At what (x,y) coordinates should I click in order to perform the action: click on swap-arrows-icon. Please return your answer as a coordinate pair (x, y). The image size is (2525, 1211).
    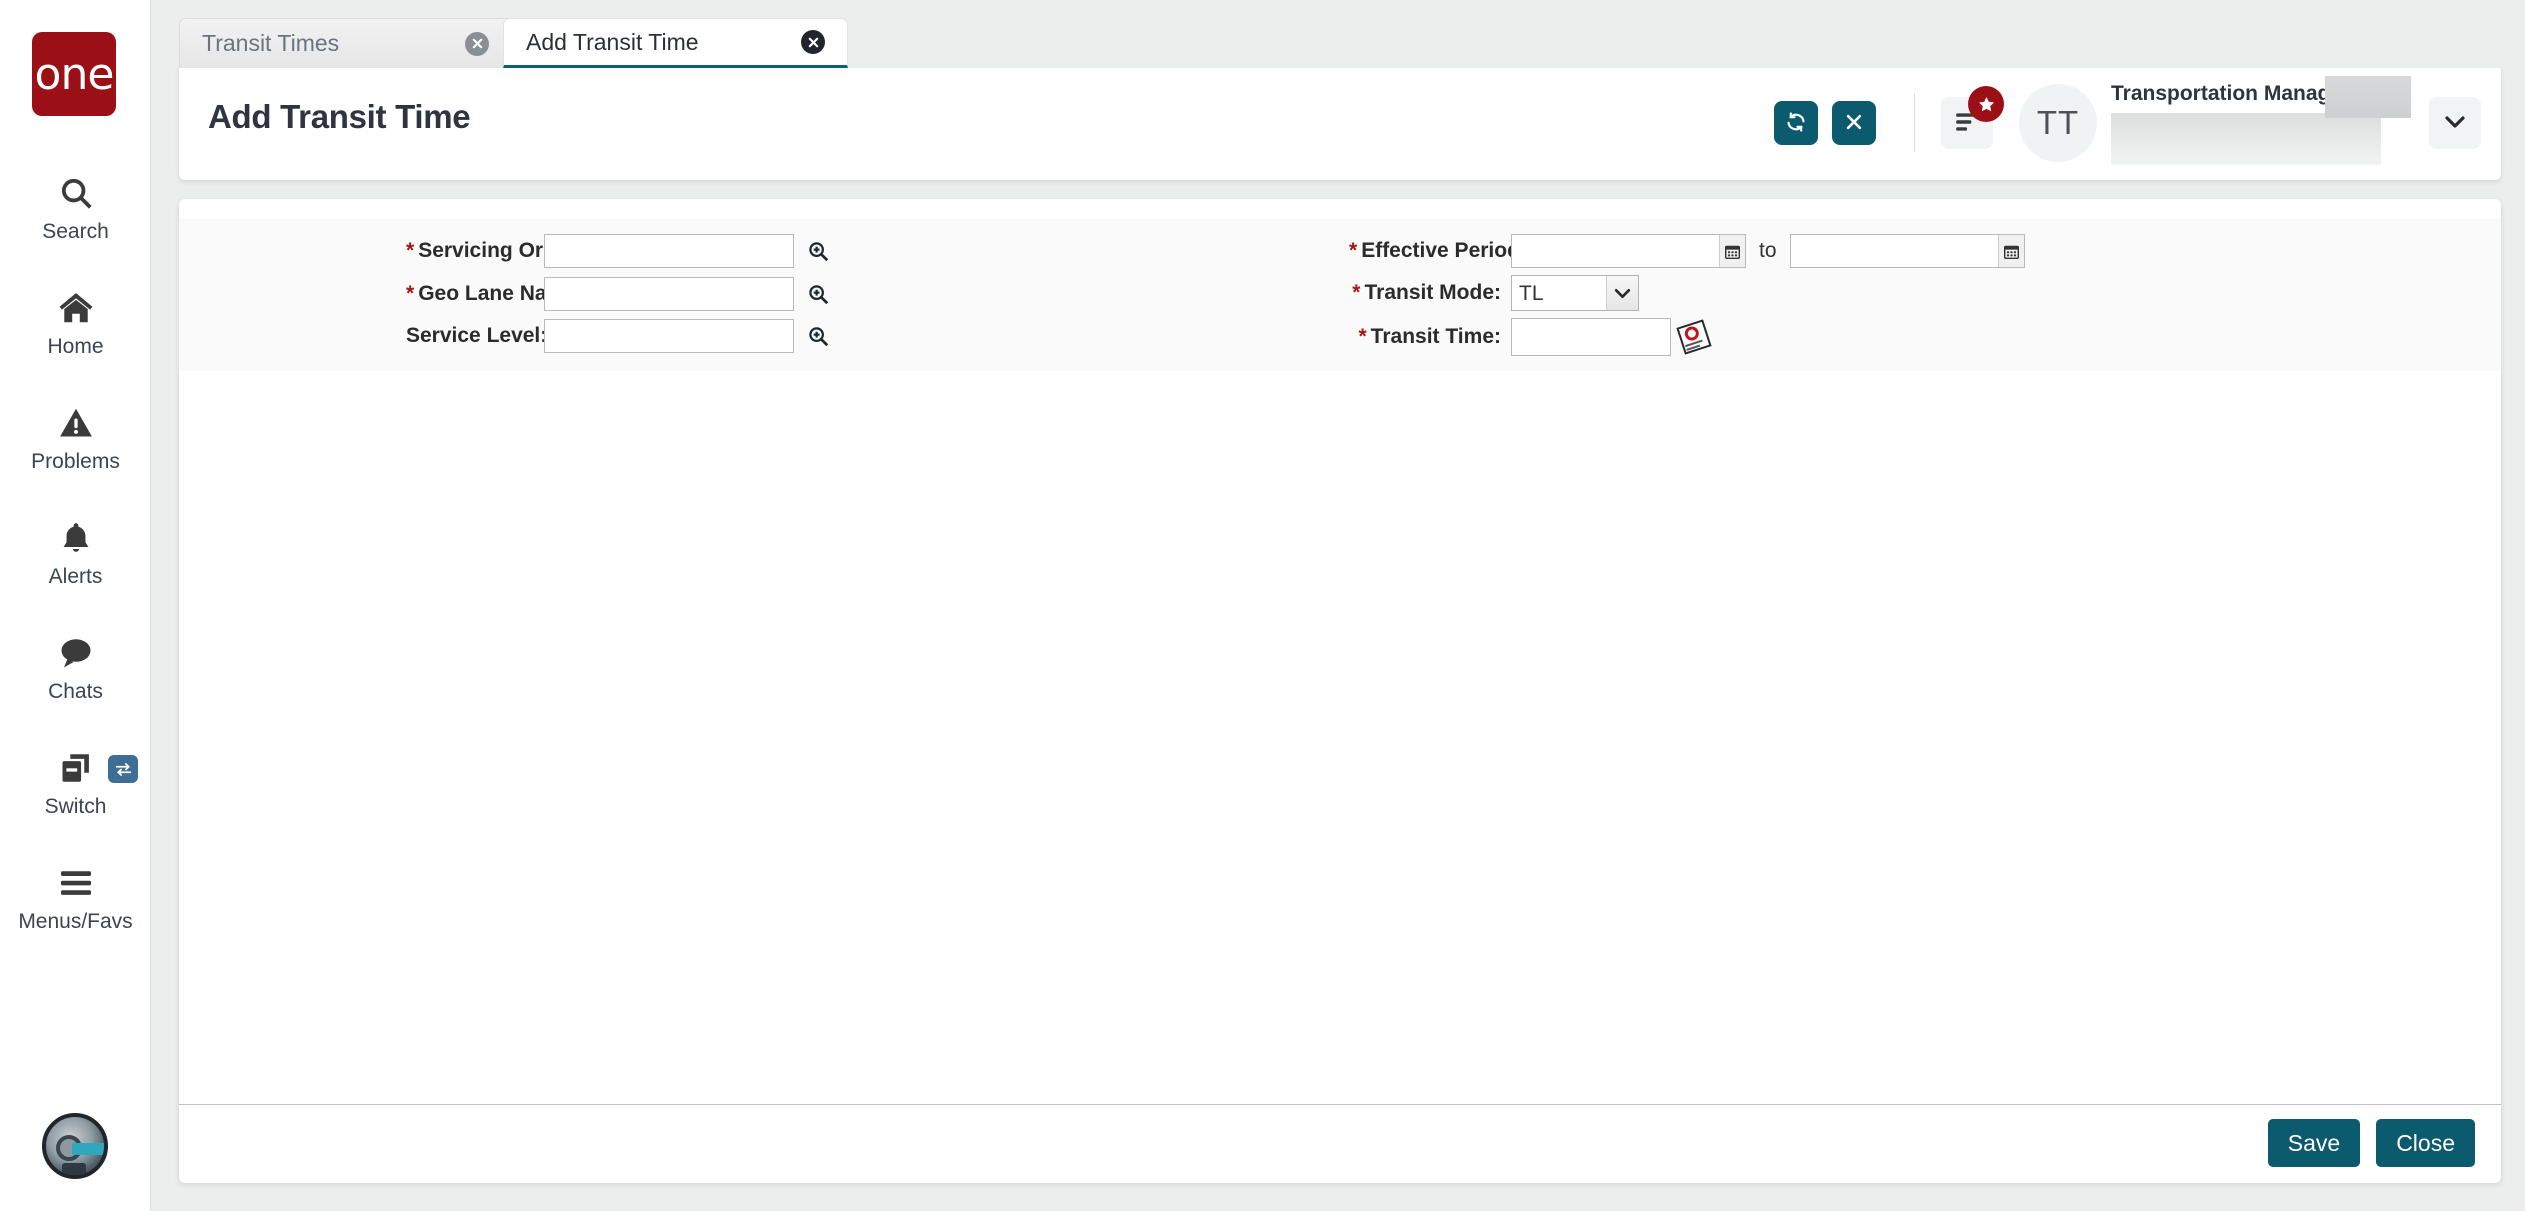
    Looking at the image, I should click on (123, 769).